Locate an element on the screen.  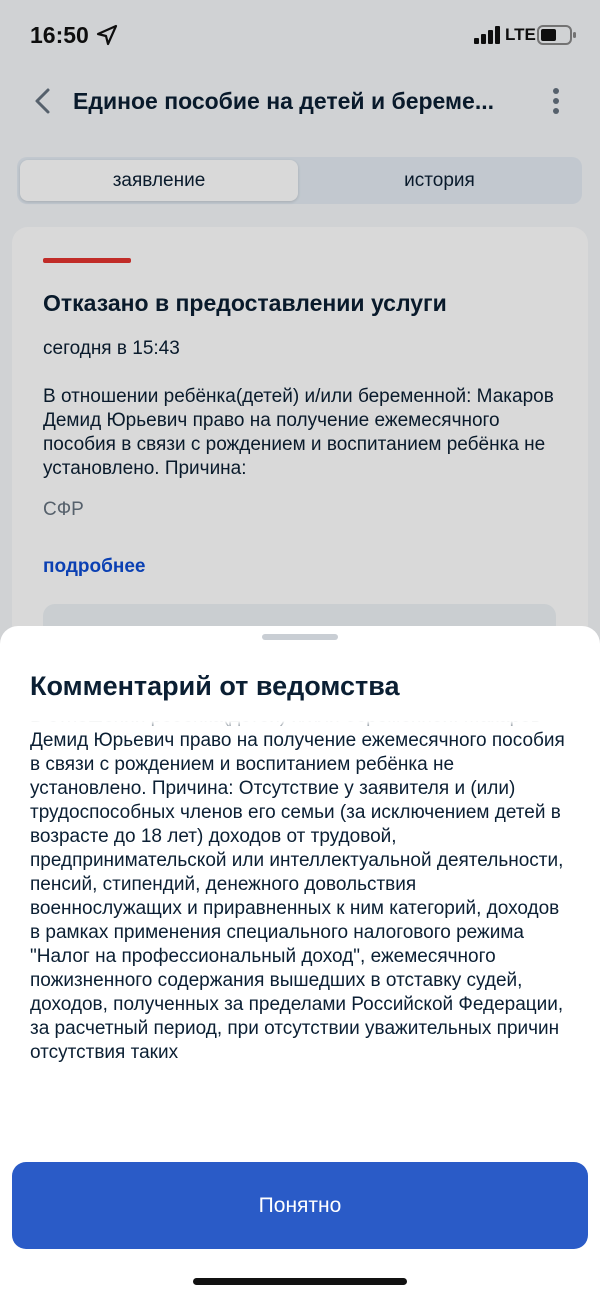
home-indicator is located at coordinates (300, 1281).